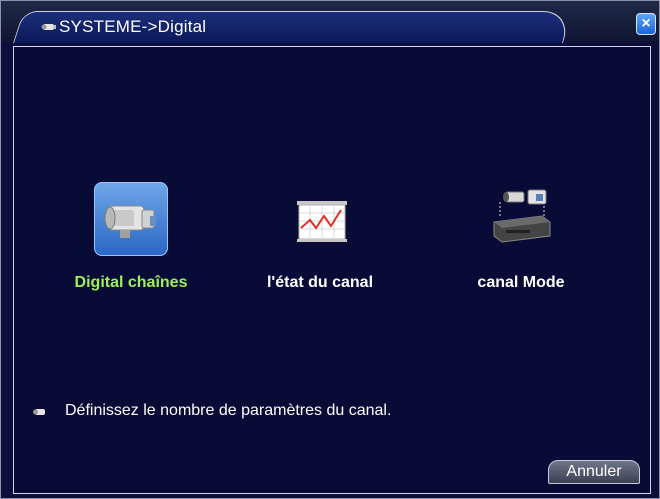  I want to click on menu-item-label: Digital chaînes, so click(131, 282).